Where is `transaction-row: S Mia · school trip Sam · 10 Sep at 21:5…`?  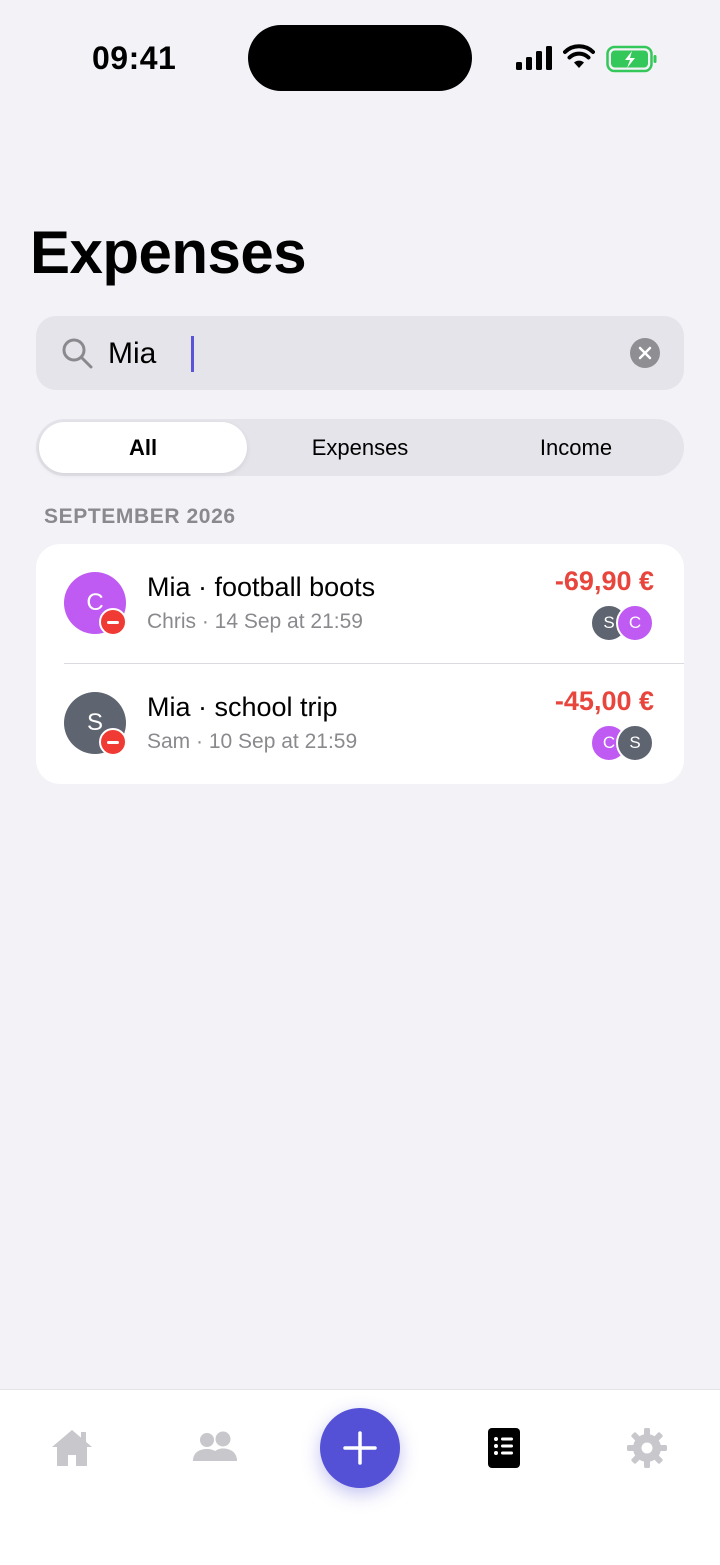
transaction-row: S Mia · school trip Sam · 10 Sep at 21:5… is located at coordinates (360, 724).